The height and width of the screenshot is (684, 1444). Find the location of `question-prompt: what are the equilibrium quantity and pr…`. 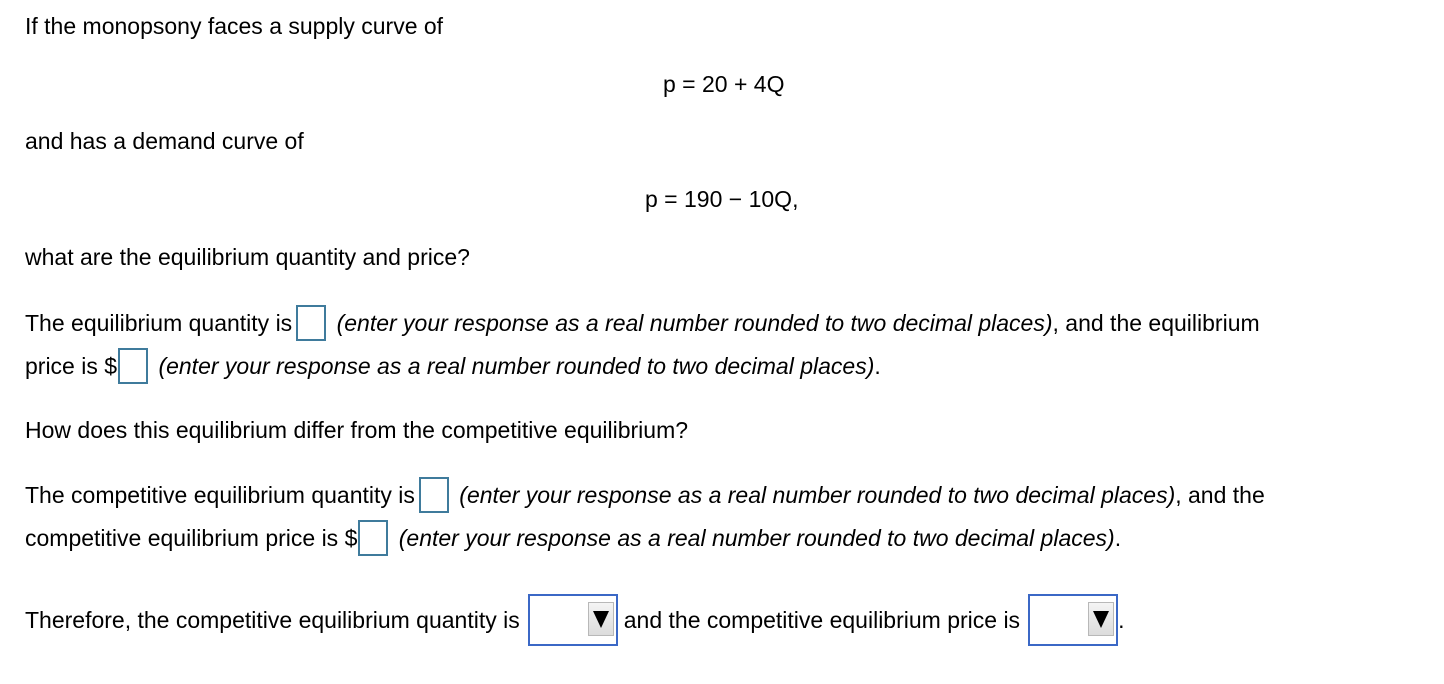

question-prompt: what are the equilibrium quantity and pr… is located at coordinates (247, 257).